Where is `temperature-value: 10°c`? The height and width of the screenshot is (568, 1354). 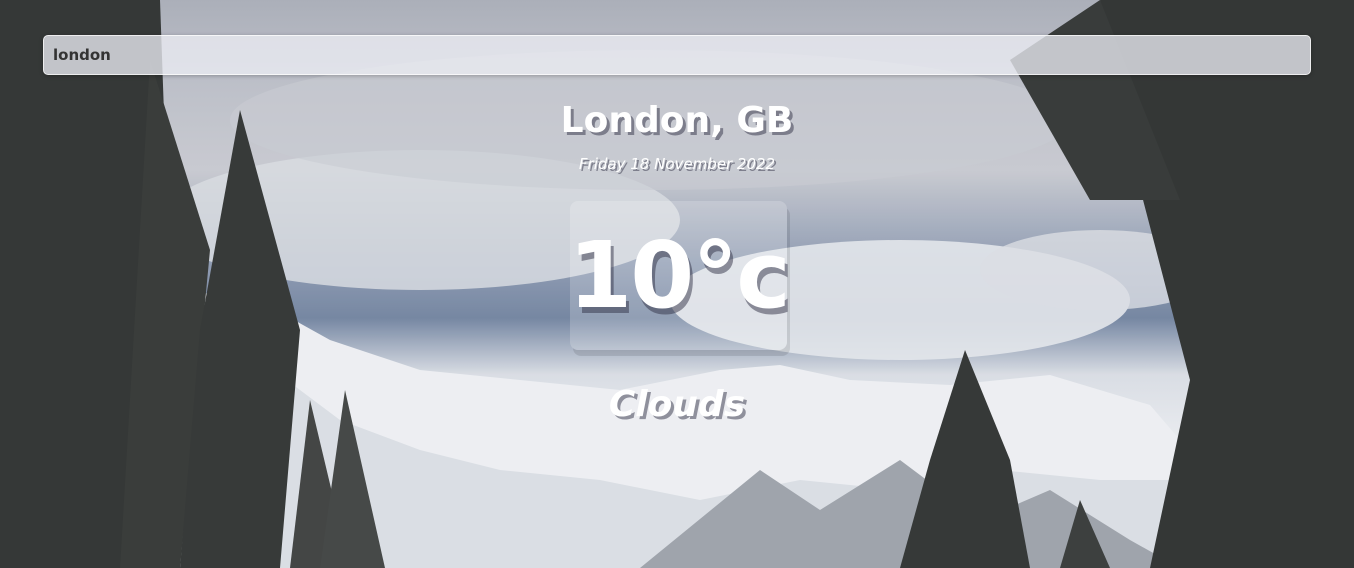 temperature-value: 10°c is located at coordinates (679, 275).